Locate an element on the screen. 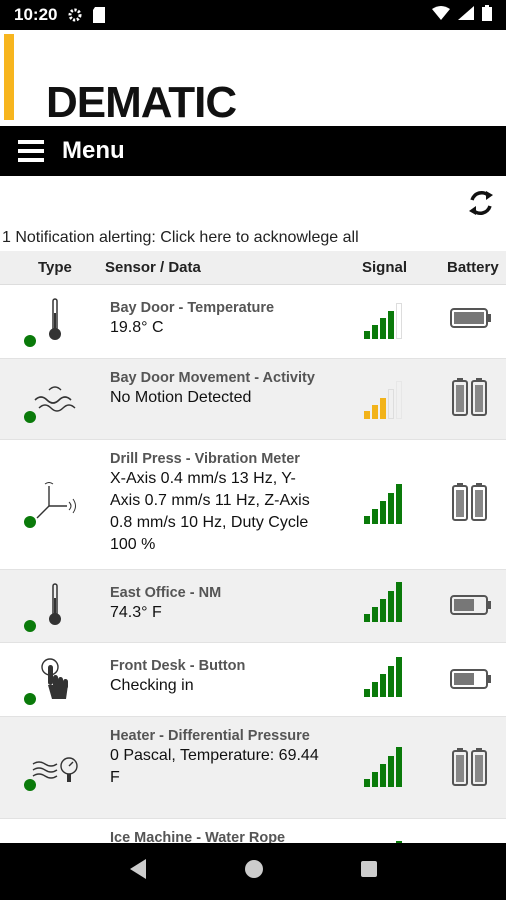 The height and width of the screenshot is (900, 506). vibration-axis-icon is located at coordinates (55, 502).